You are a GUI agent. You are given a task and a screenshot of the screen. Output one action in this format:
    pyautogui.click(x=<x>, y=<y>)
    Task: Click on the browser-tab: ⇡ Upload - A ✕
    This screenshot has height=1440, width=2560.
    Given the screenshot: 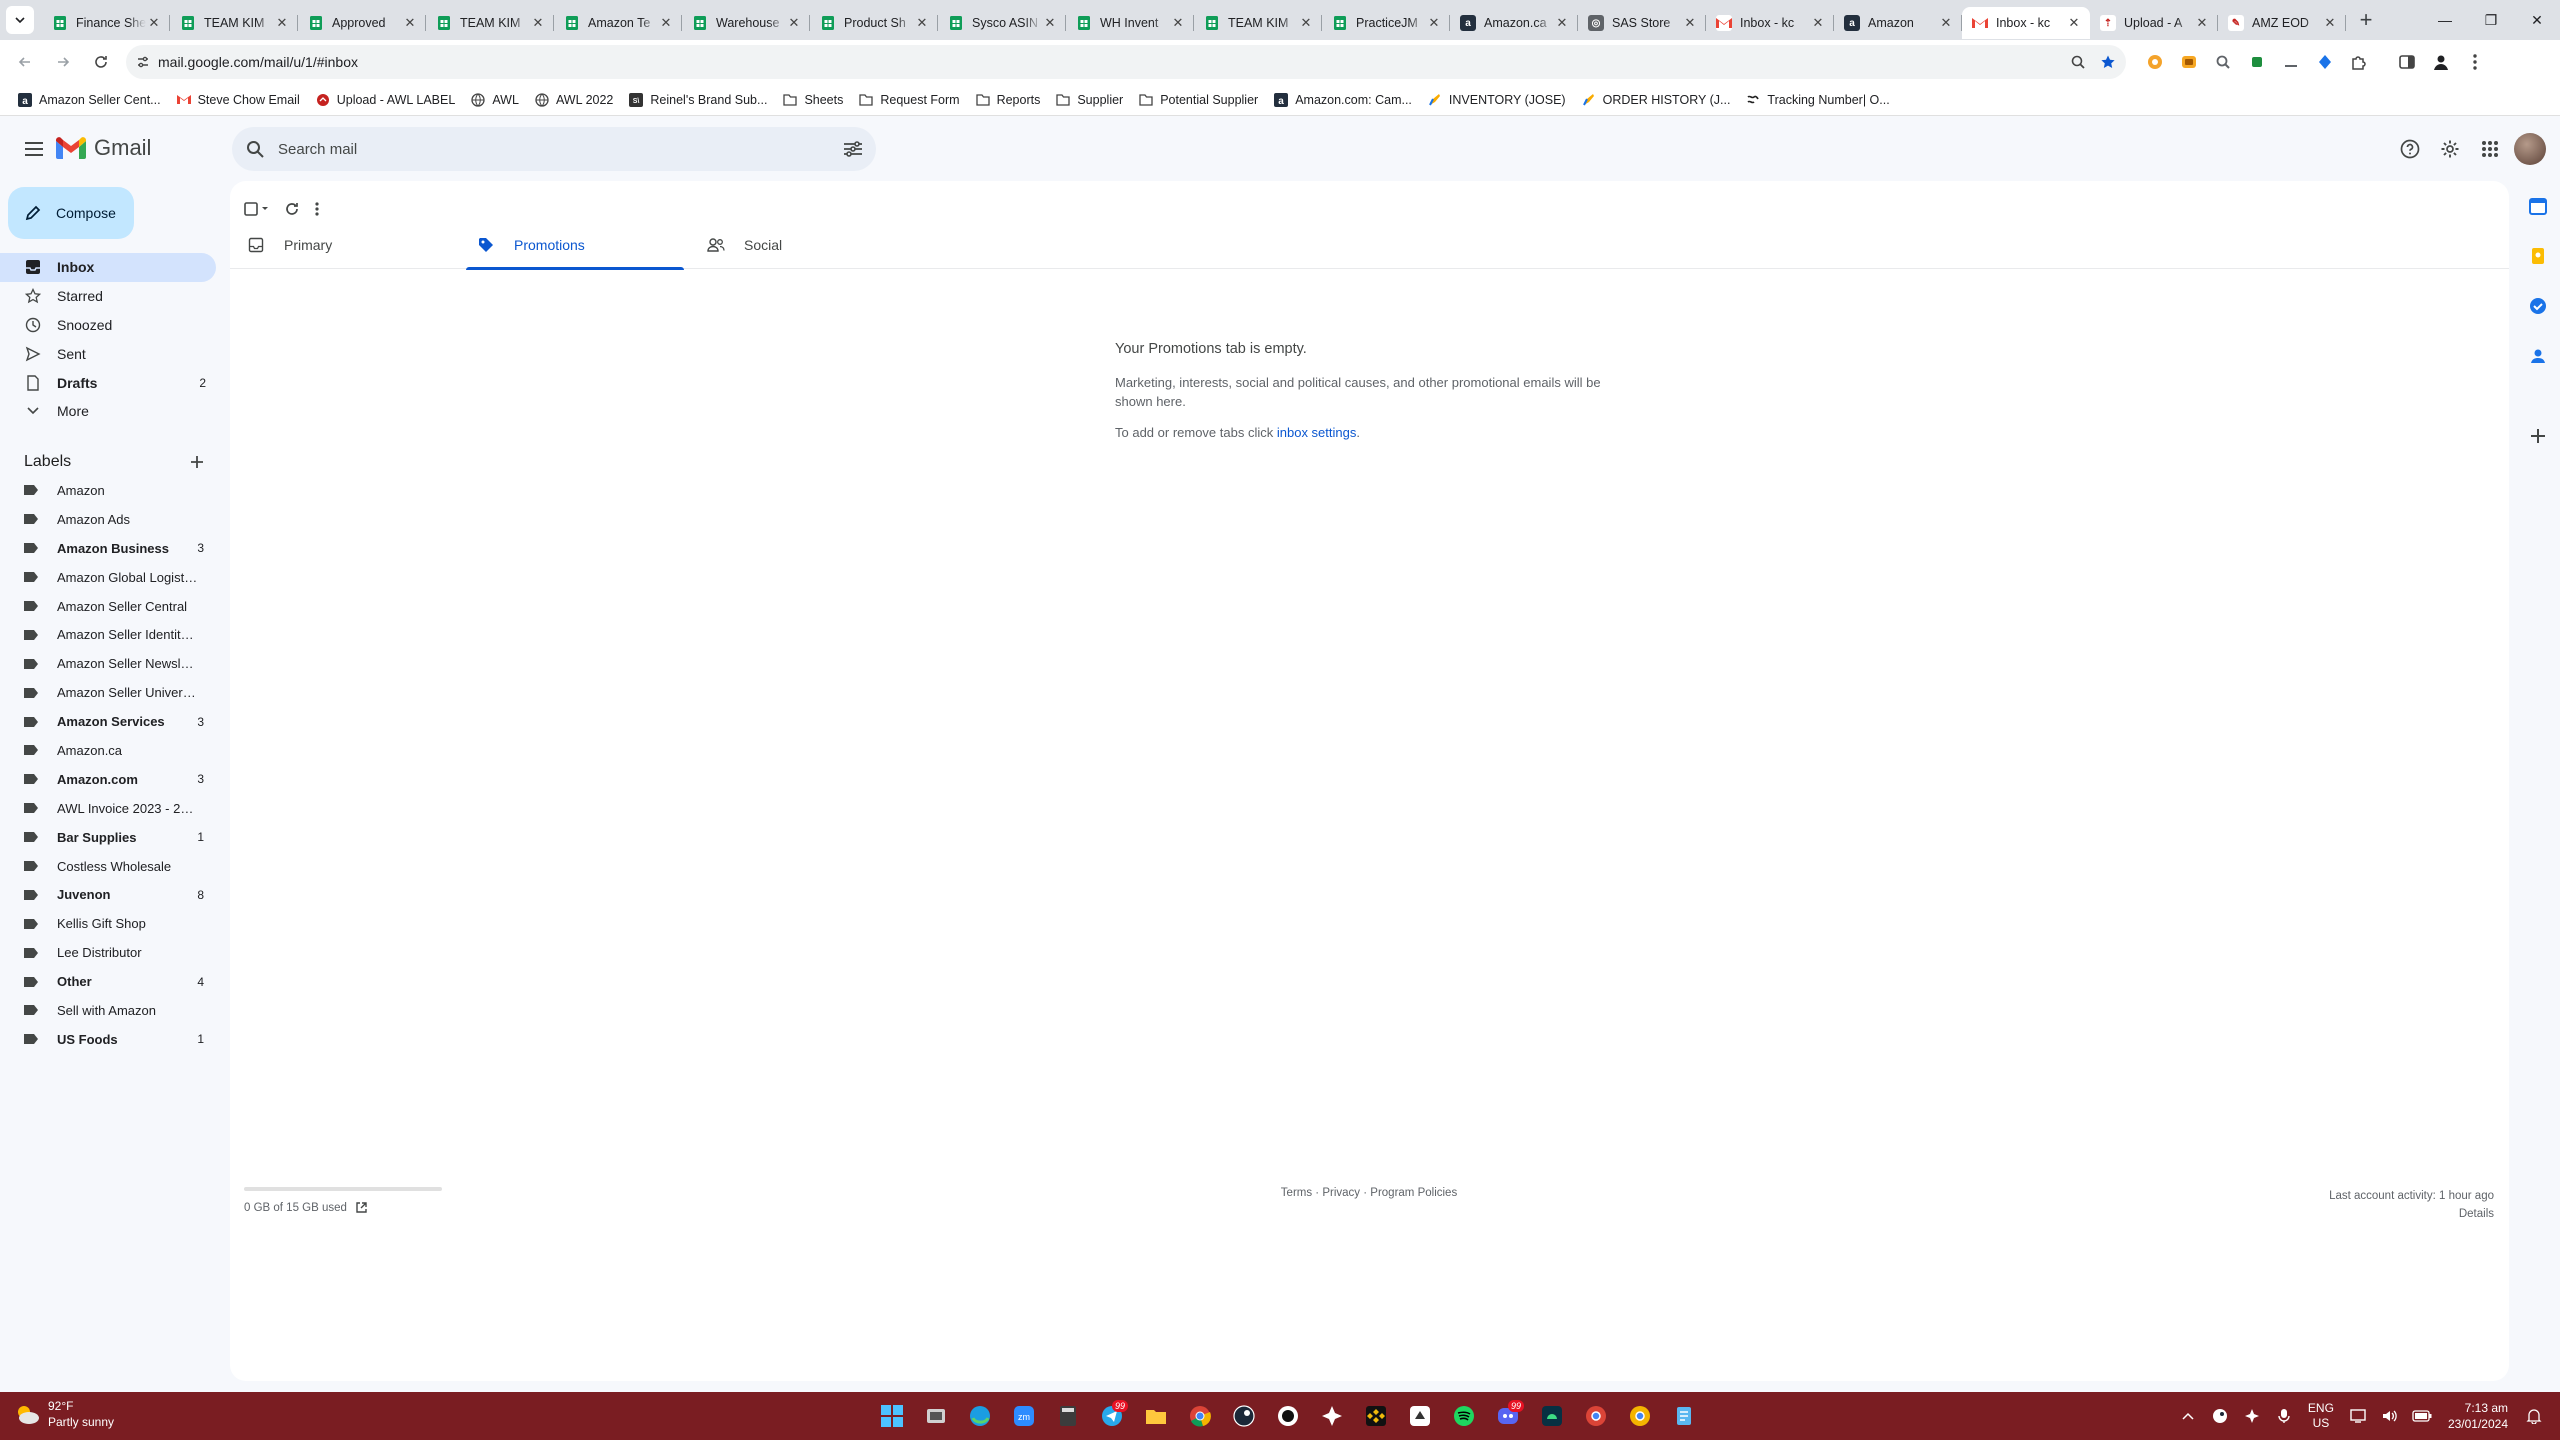 What is the action you would take?
    pyautogui.click(x=2154, y=23)
    